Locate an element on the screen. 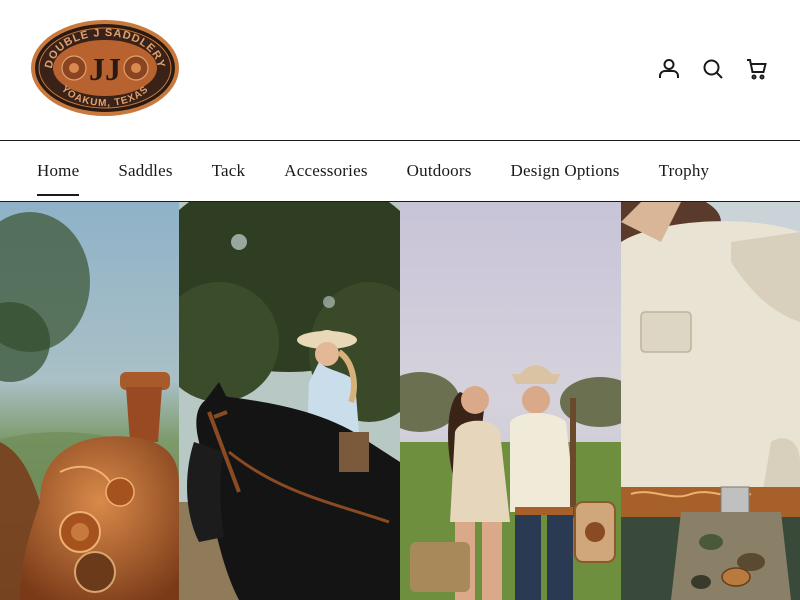 This screenshot has height=600, width=800. nav-item-saddles: Saddles is located at coordinates (145, 171).